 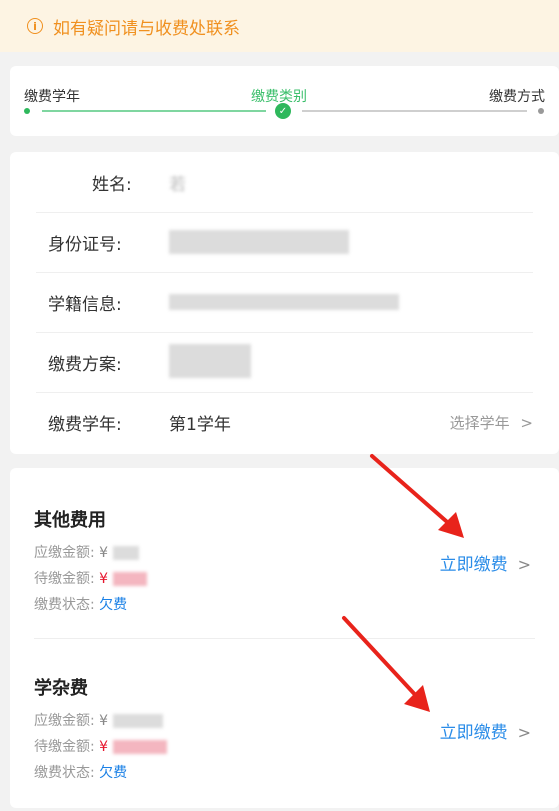 What do you see at coordinates (35, 26) in the screenshot?
I see `info-icon: i` at bounding box center [35, 26].